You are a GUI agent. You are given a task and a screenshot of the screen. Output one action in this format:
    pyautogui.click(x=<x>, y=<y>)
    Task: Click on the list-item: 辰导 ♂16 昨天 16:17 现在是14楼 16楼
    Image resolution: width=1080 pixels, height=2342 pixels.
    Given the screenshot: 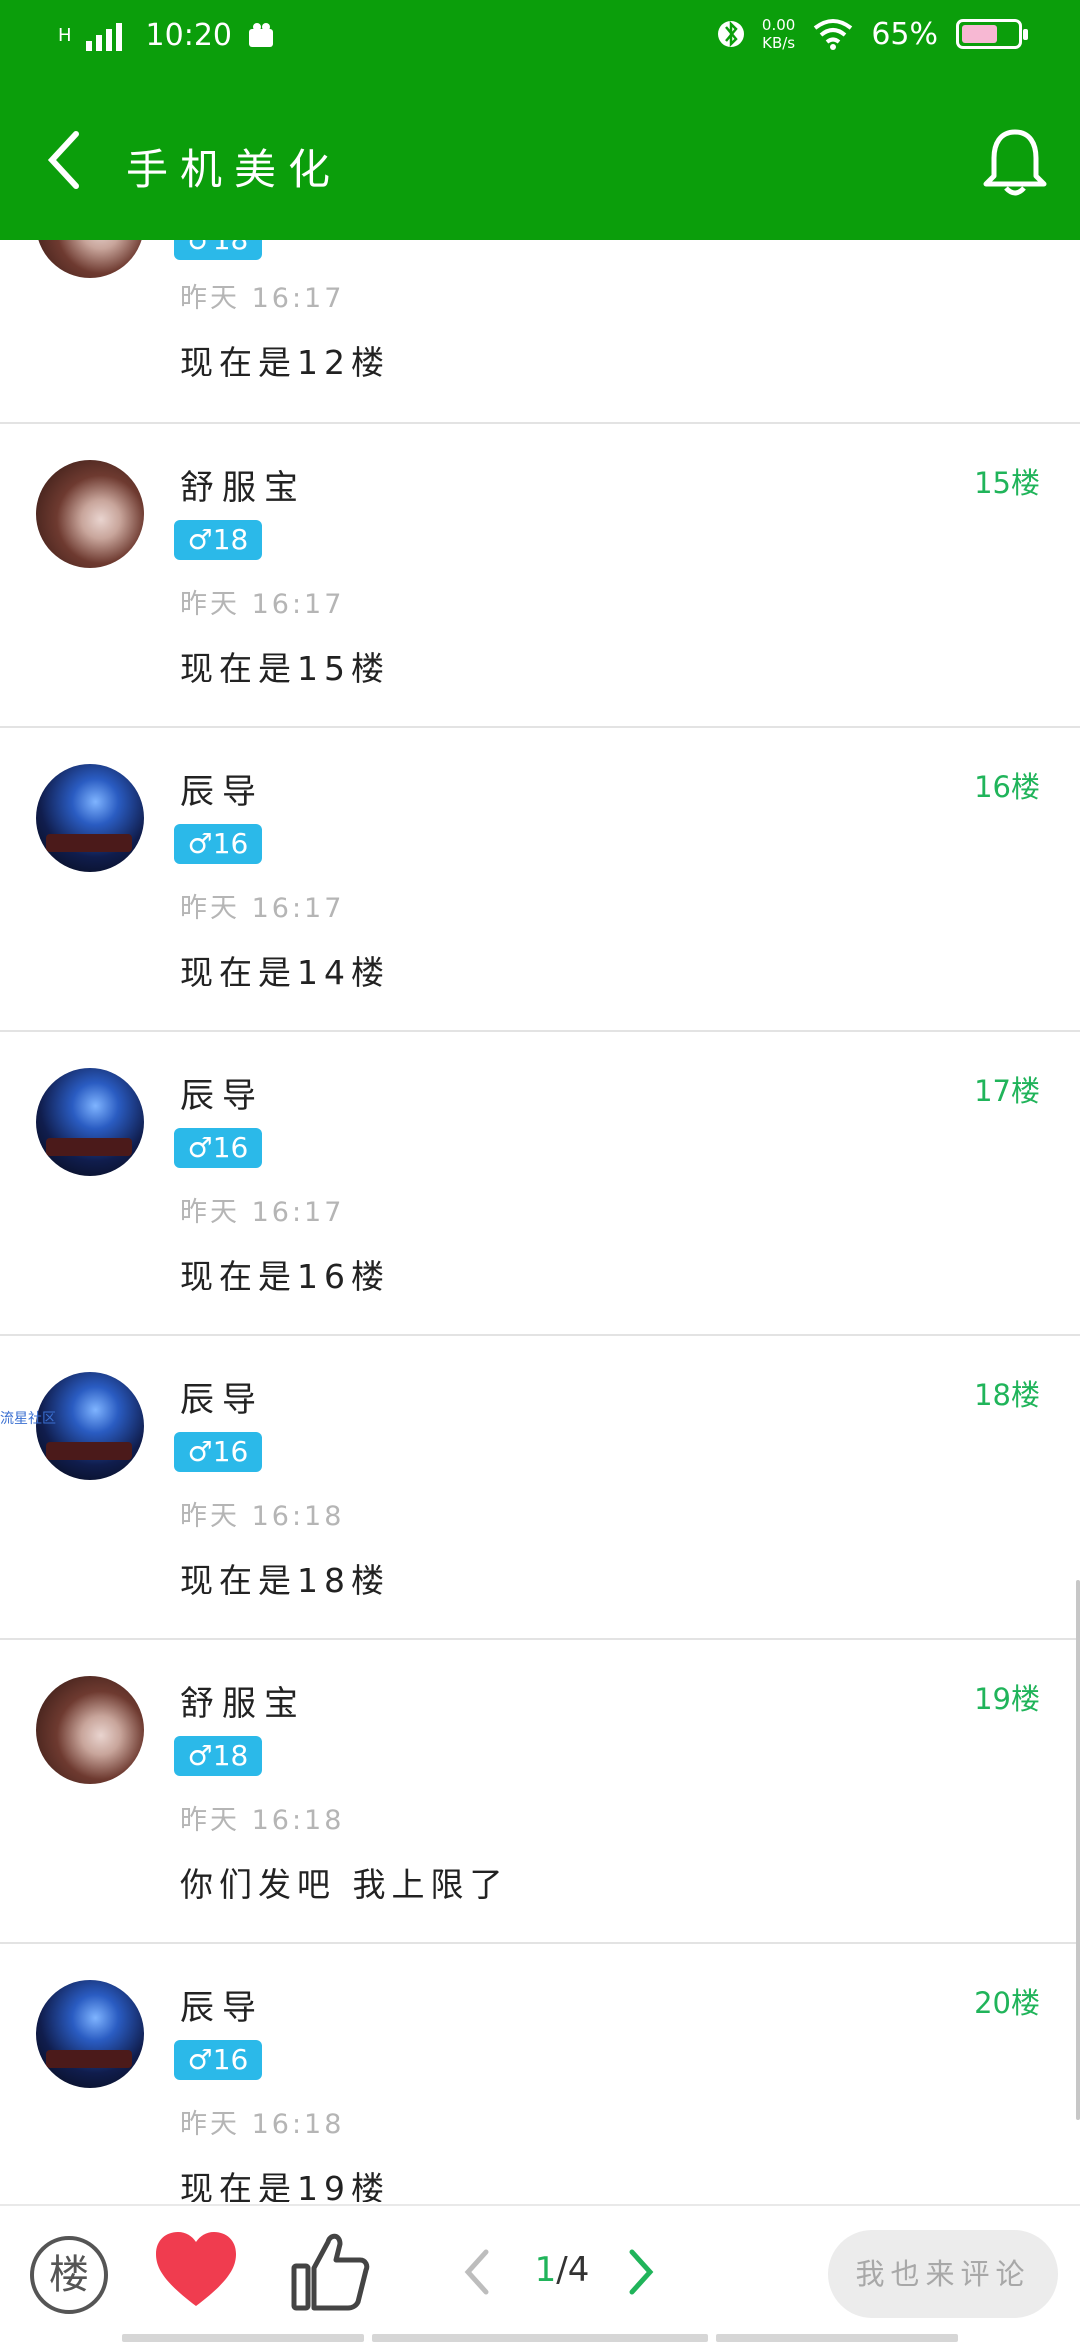 What is the action you would take?
    pyautogui.click(x=540, y=880)
    